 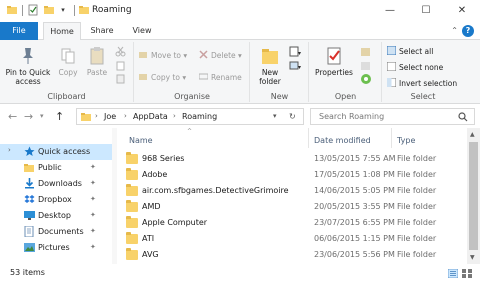 I want to click on new-item-icon: ▾, so click(x=295, y=51).